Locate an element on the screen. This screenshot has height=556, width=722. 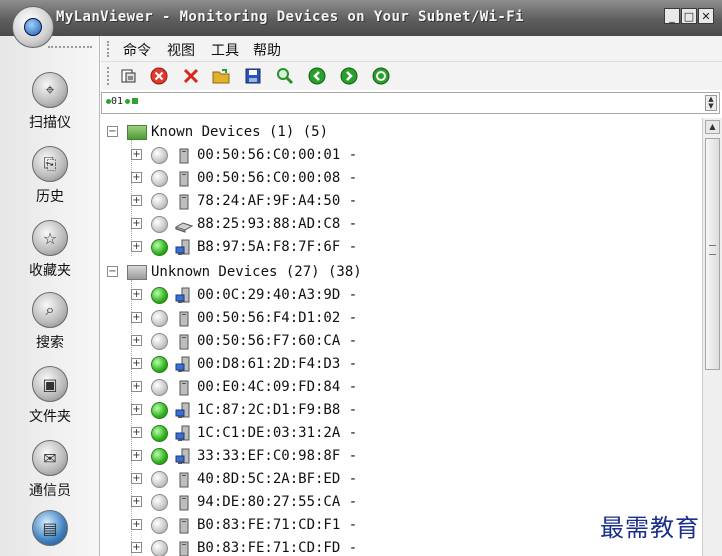
delete-button is located at coordinates (191, 76).